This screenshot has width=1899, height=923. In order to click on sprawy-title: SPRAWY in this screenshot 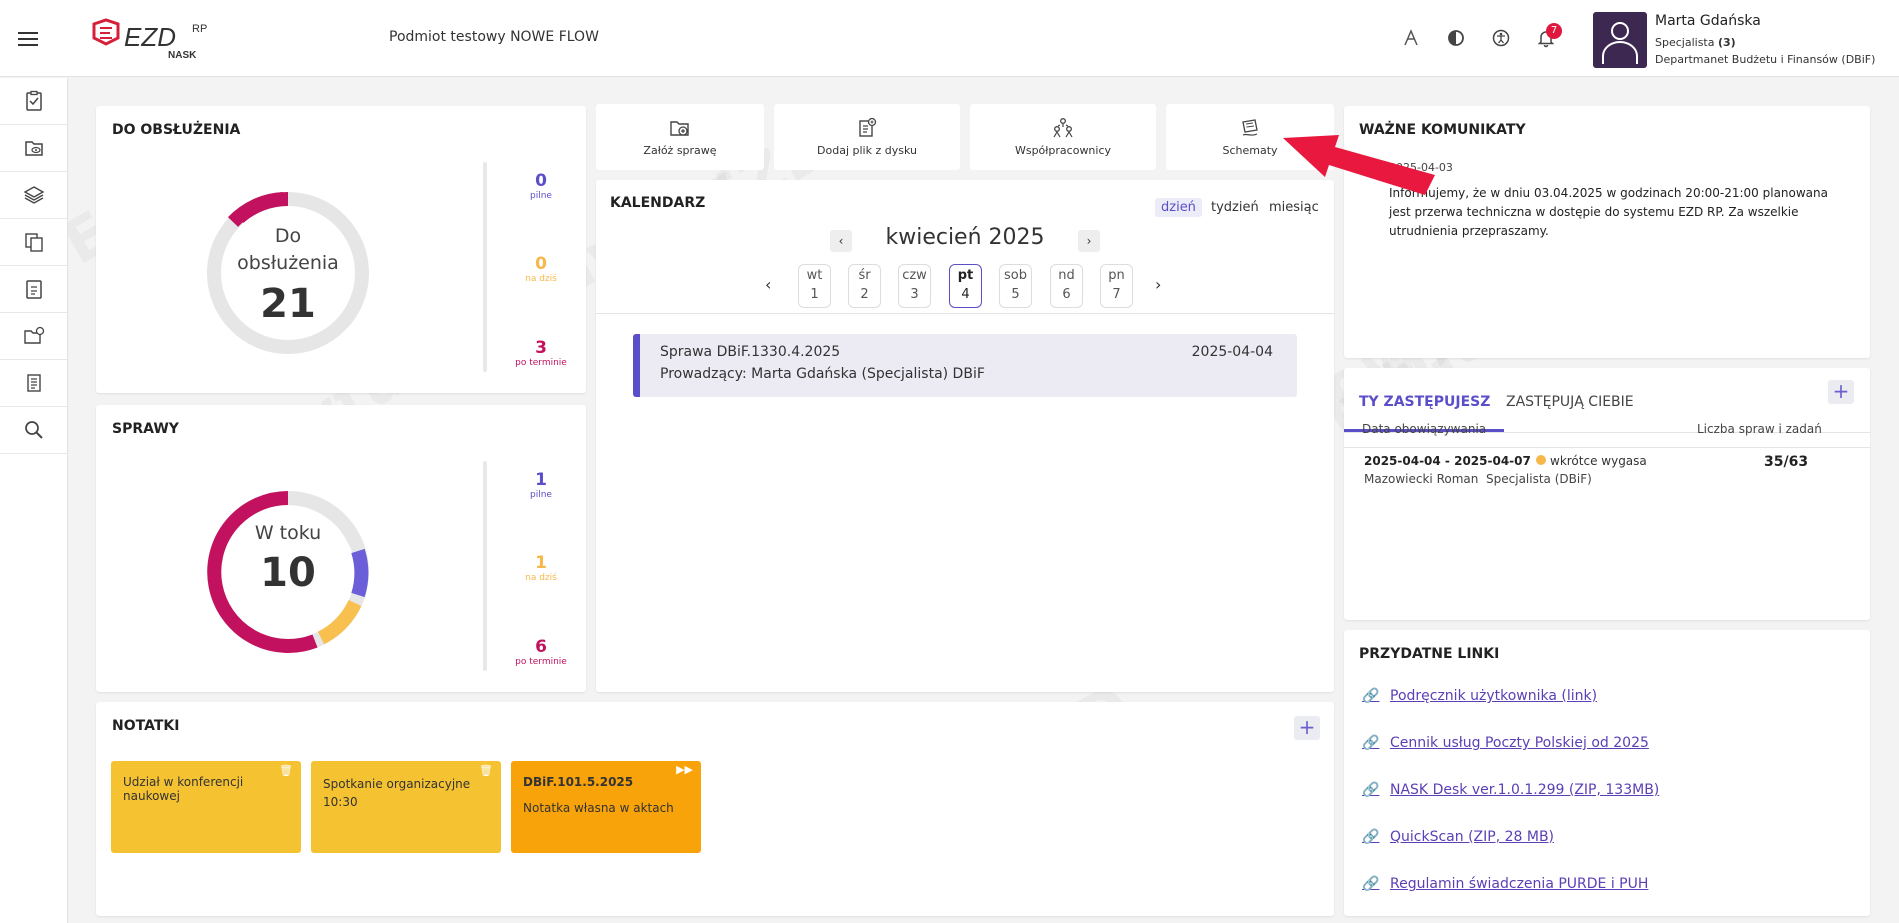, I will do `click(145, 429)`.